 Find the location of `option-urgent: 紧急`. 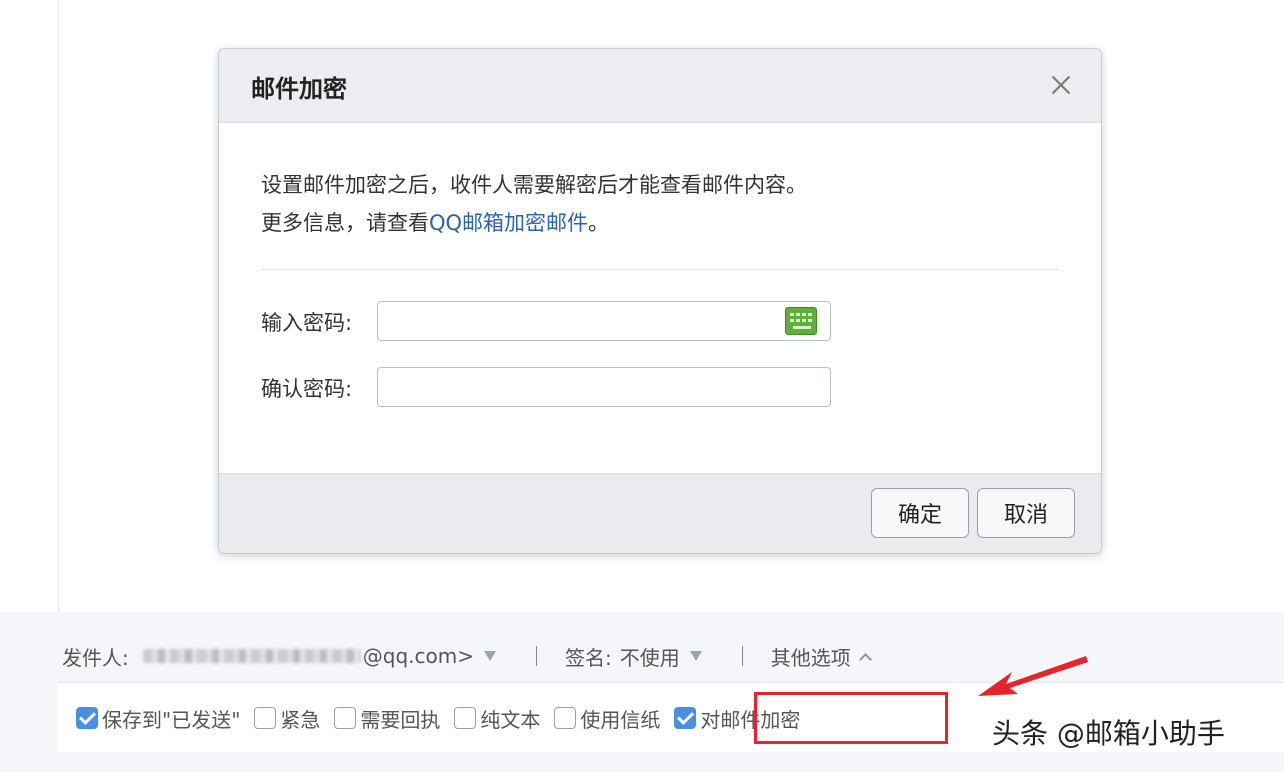

option-urgent: 紧急 is located at coordinates (287, 718).